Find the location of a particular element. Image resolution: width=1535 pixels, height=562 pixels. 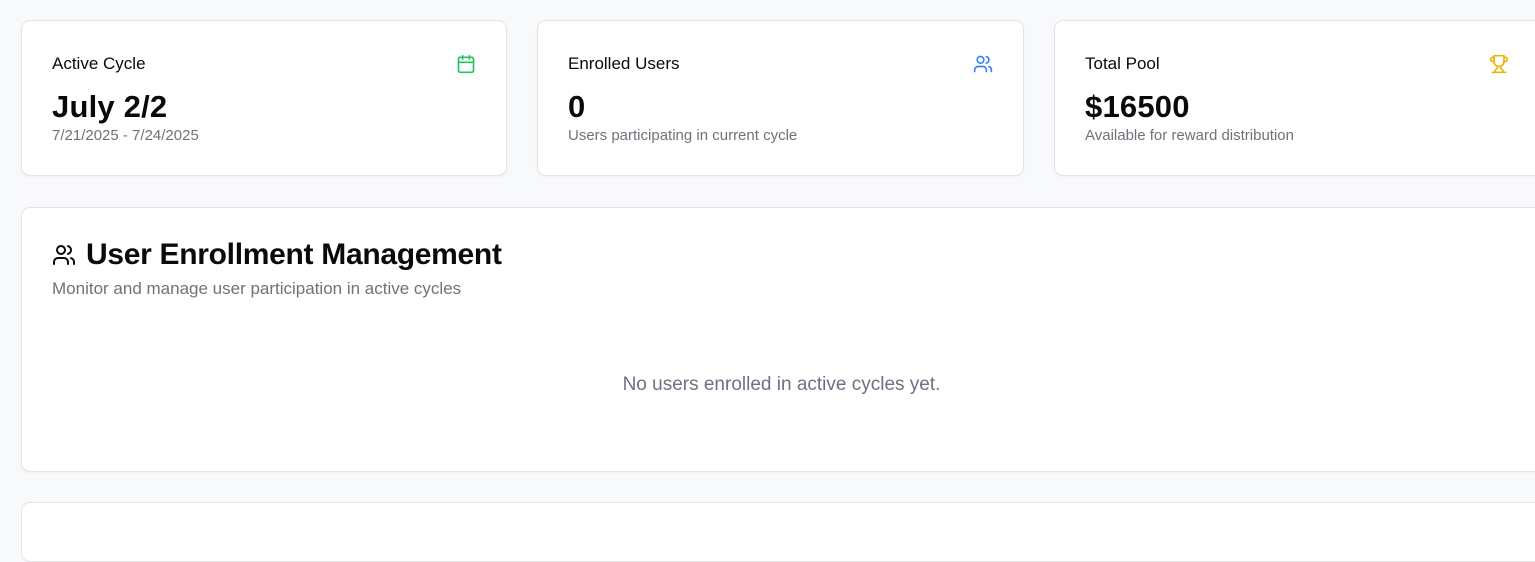

active-cycle-dates: 7/21/2025 - 7/24/2025 is located at coordinates (125, 135).